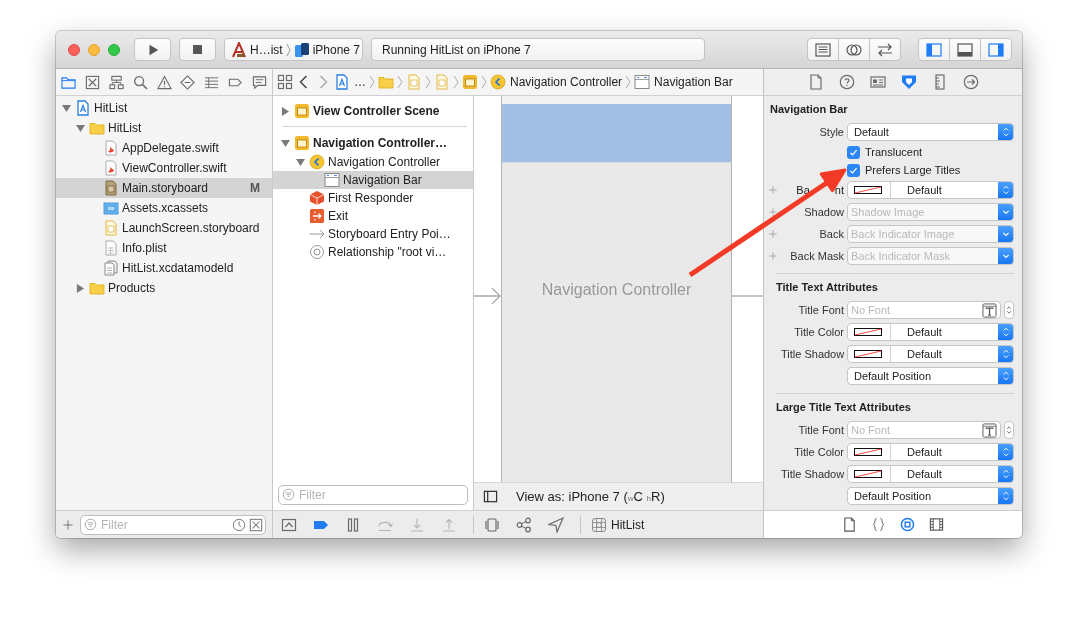  Describe the element at coordinates (693, 82) in the screenshot. I see `breadcrumb-label: Navigation Bar` at that location.